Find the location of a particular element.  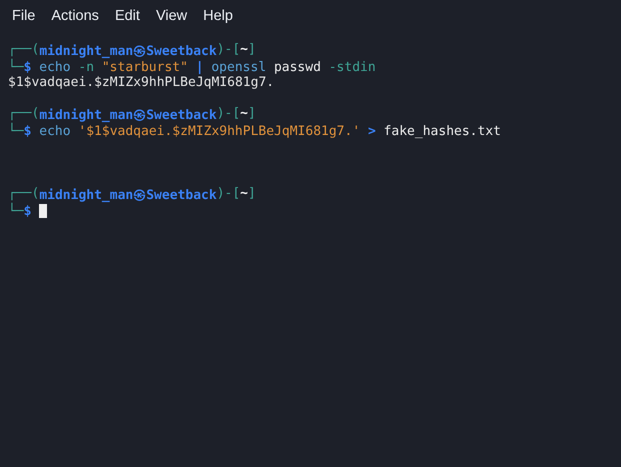

menu-item: Help is located at coordinates (218, 17).